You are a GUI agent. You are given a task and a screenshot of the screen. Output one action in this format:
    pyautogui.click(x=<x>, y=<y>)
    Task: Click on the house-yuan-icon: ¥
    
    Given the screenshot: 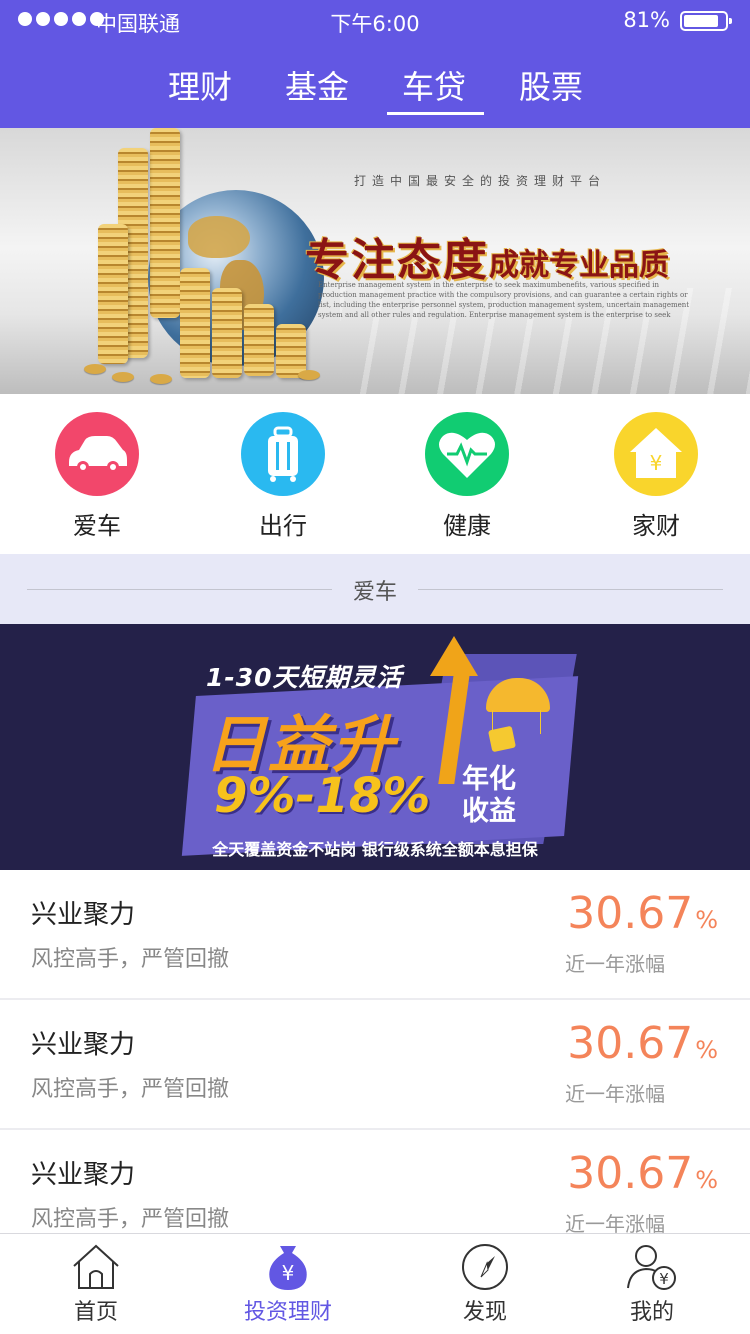 What is the action you would take?
    pyautogui.click(x=656, y=454)
    